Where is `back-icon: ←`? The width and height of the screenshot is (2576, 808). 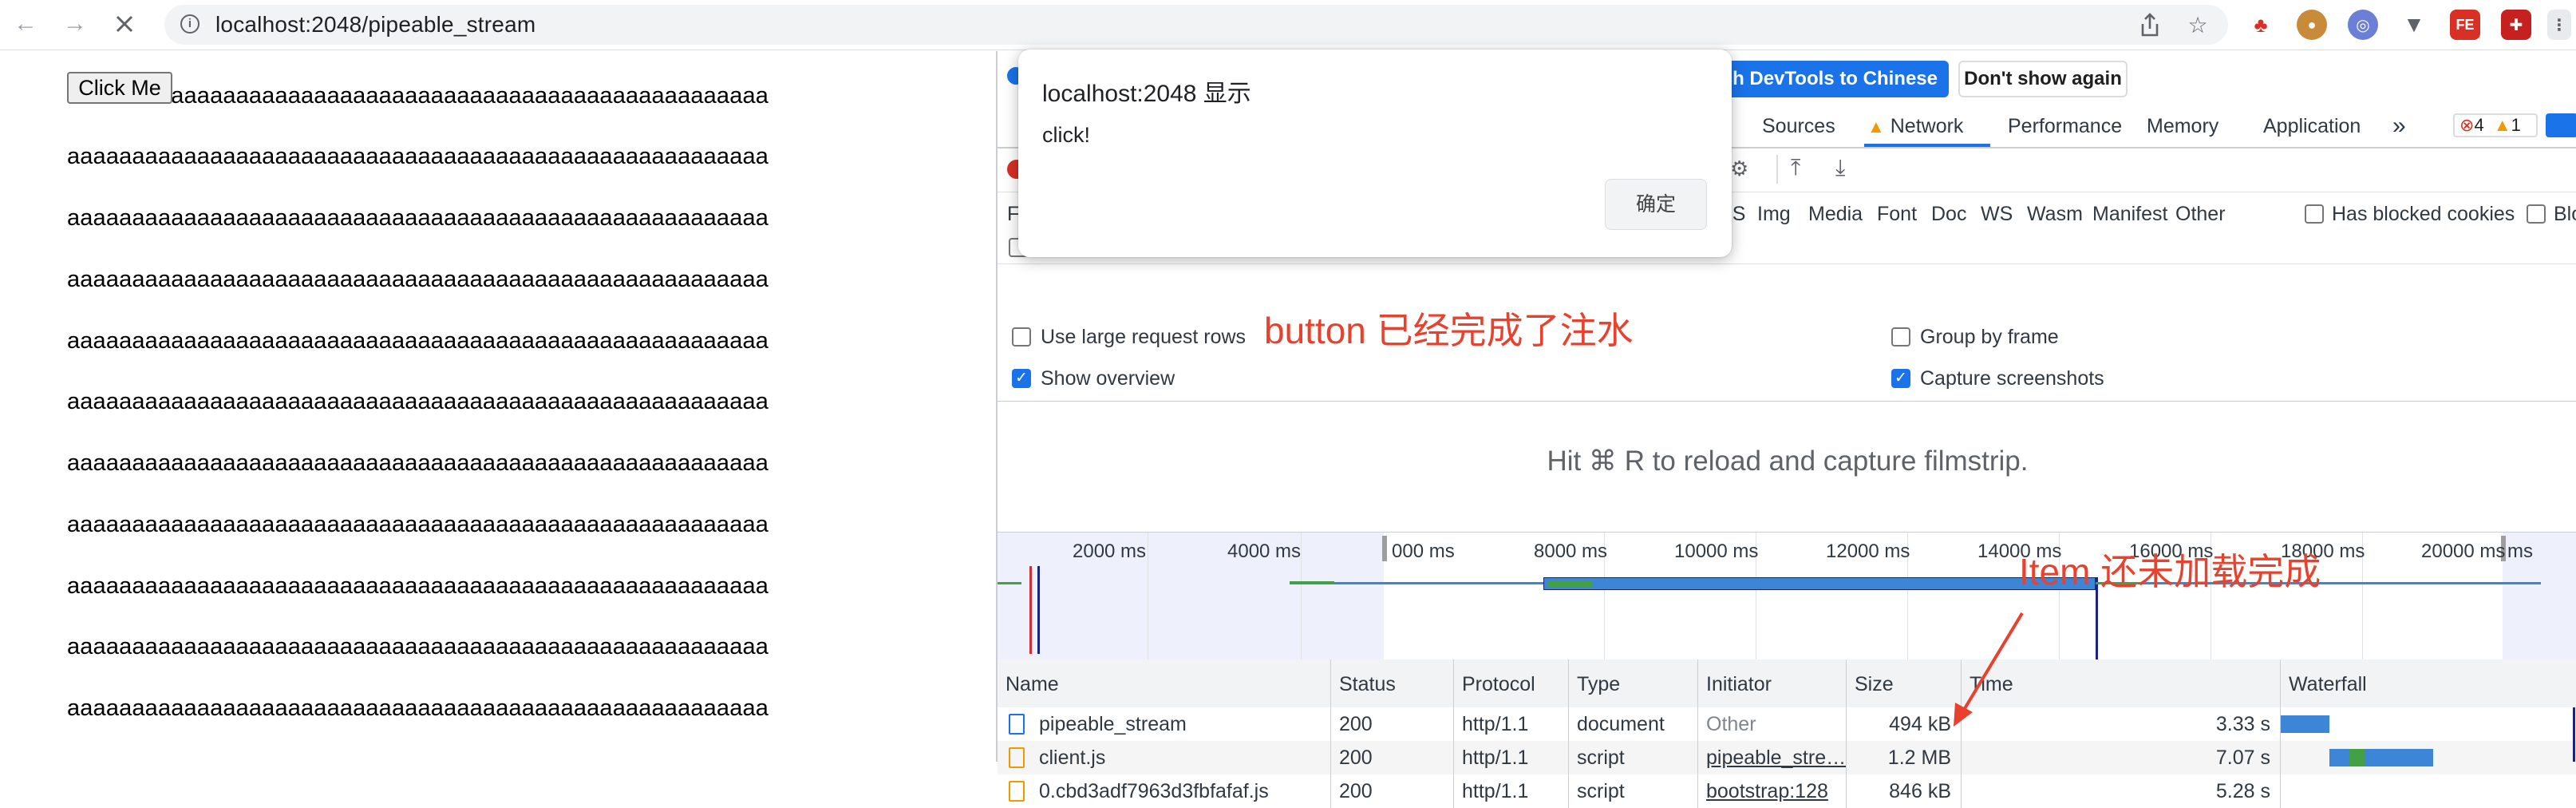
back-icon: ← is located at coordinates (25, 24).